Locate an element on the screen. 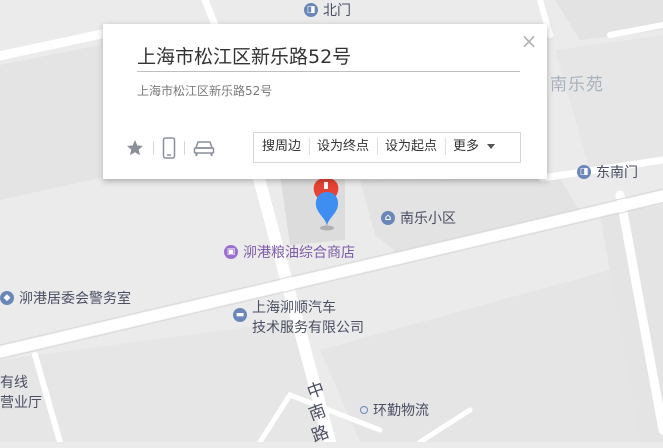 The height and width of the screenshot is (448, 663). shopping-icon: ▣ is located at coordinates (231, 252).